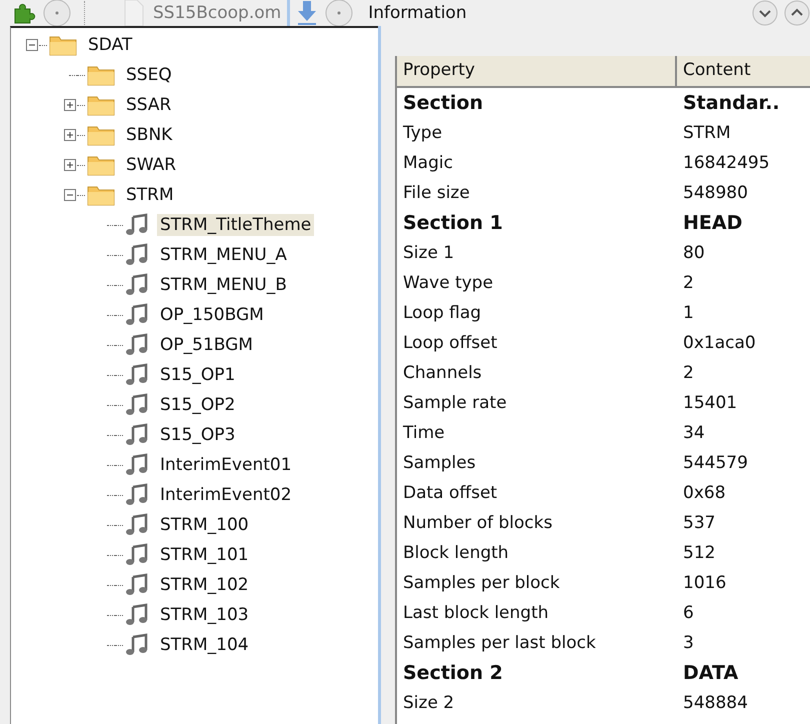 Image resolution: width=810 pixels, height=724 pixels. I want to click on property-cell-text: Magic, so click(428, 163).